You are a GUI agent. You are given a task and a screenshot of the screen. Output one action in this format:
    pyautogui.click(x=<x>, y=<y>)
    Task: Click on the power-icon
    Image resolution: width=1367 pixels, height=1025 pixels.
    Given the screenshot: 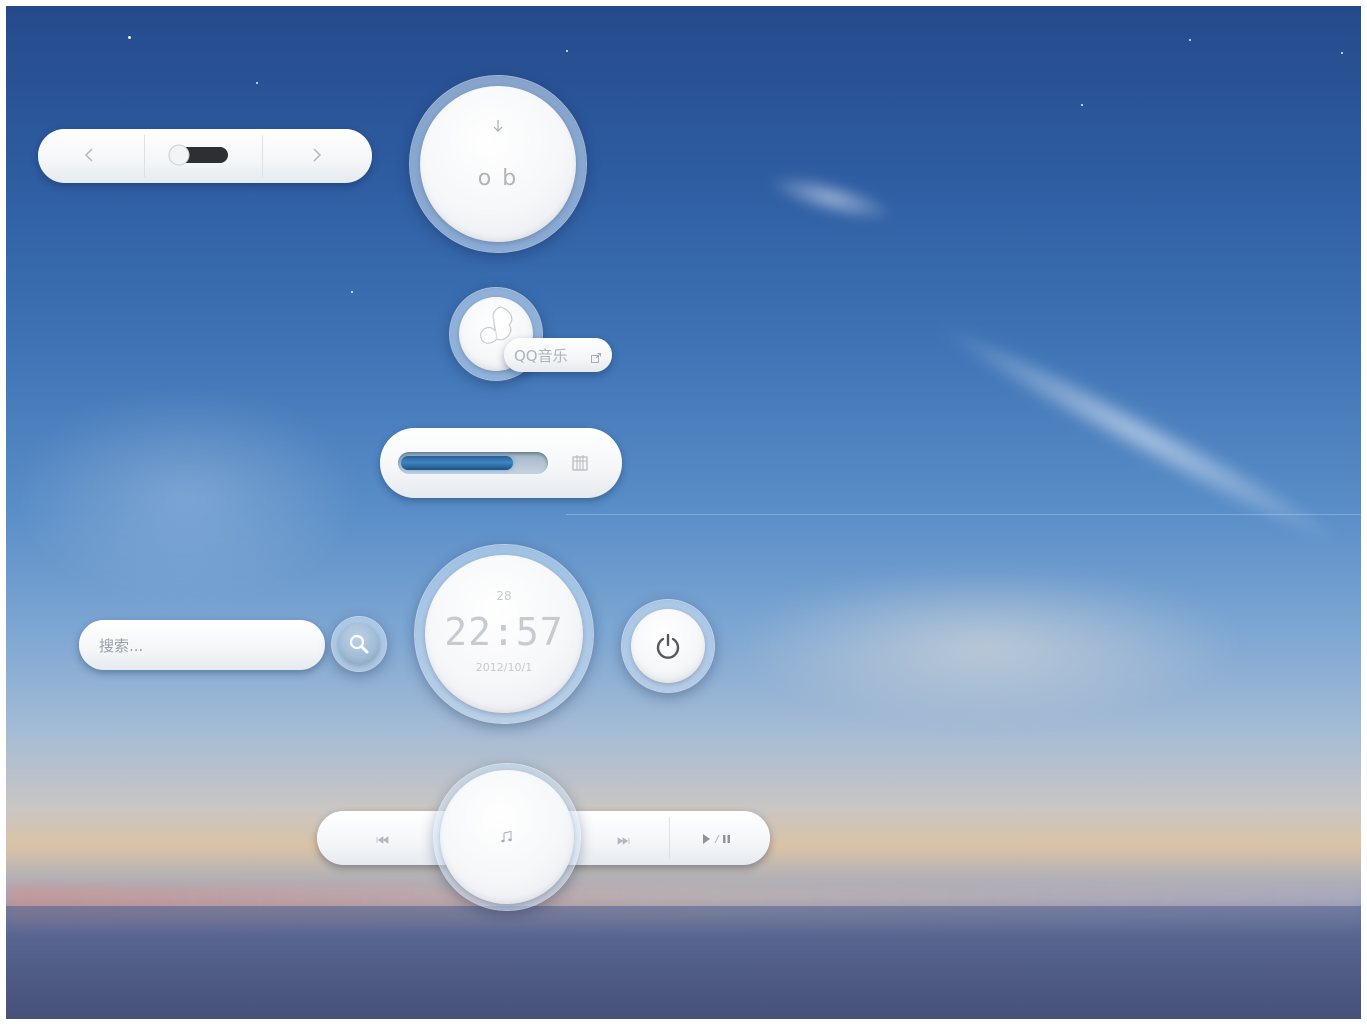 What is the action you would take?
    pyautogui.click(x=668, y=646)
    